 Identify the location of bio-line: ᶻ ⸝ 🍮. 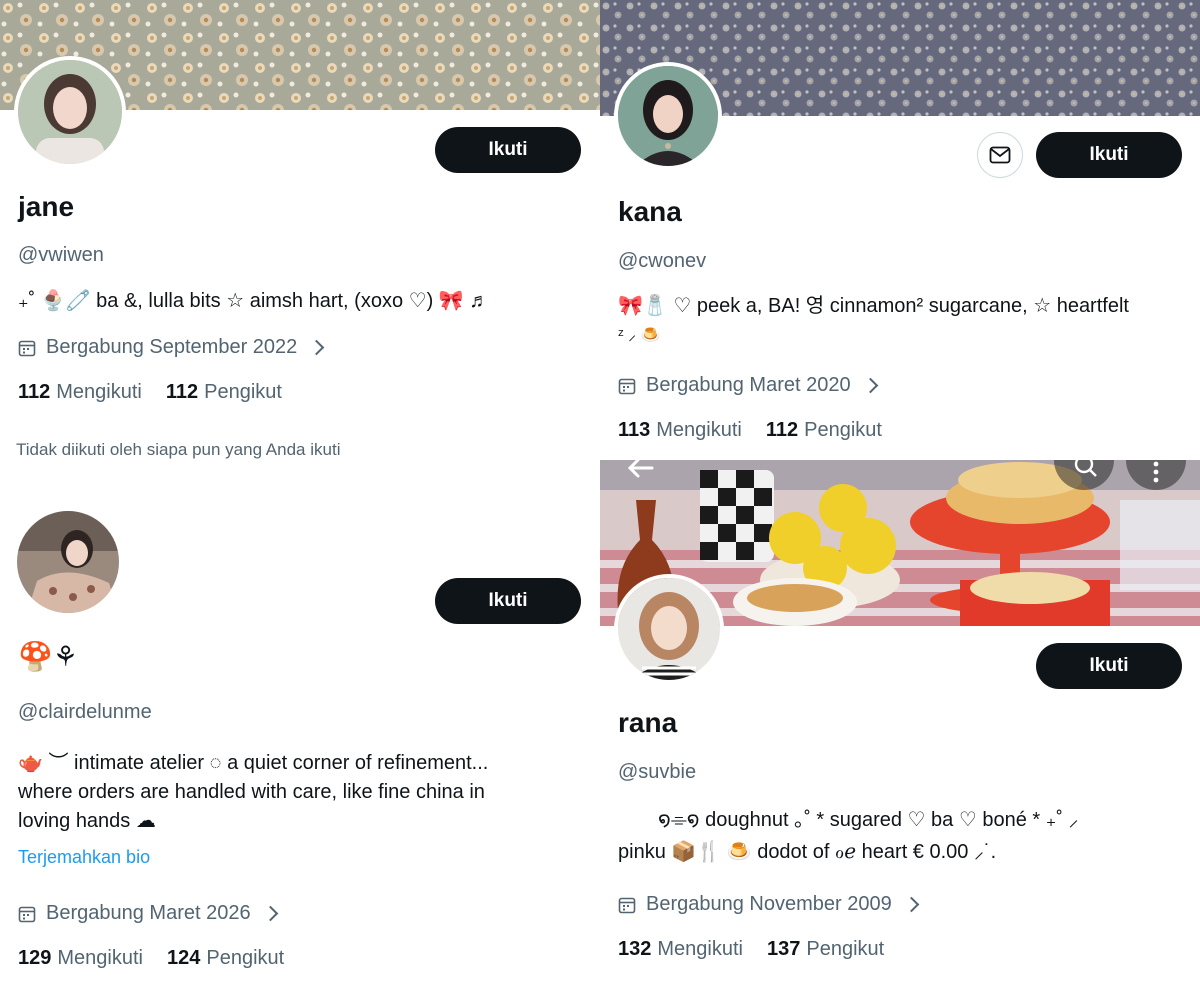
(639, 335).